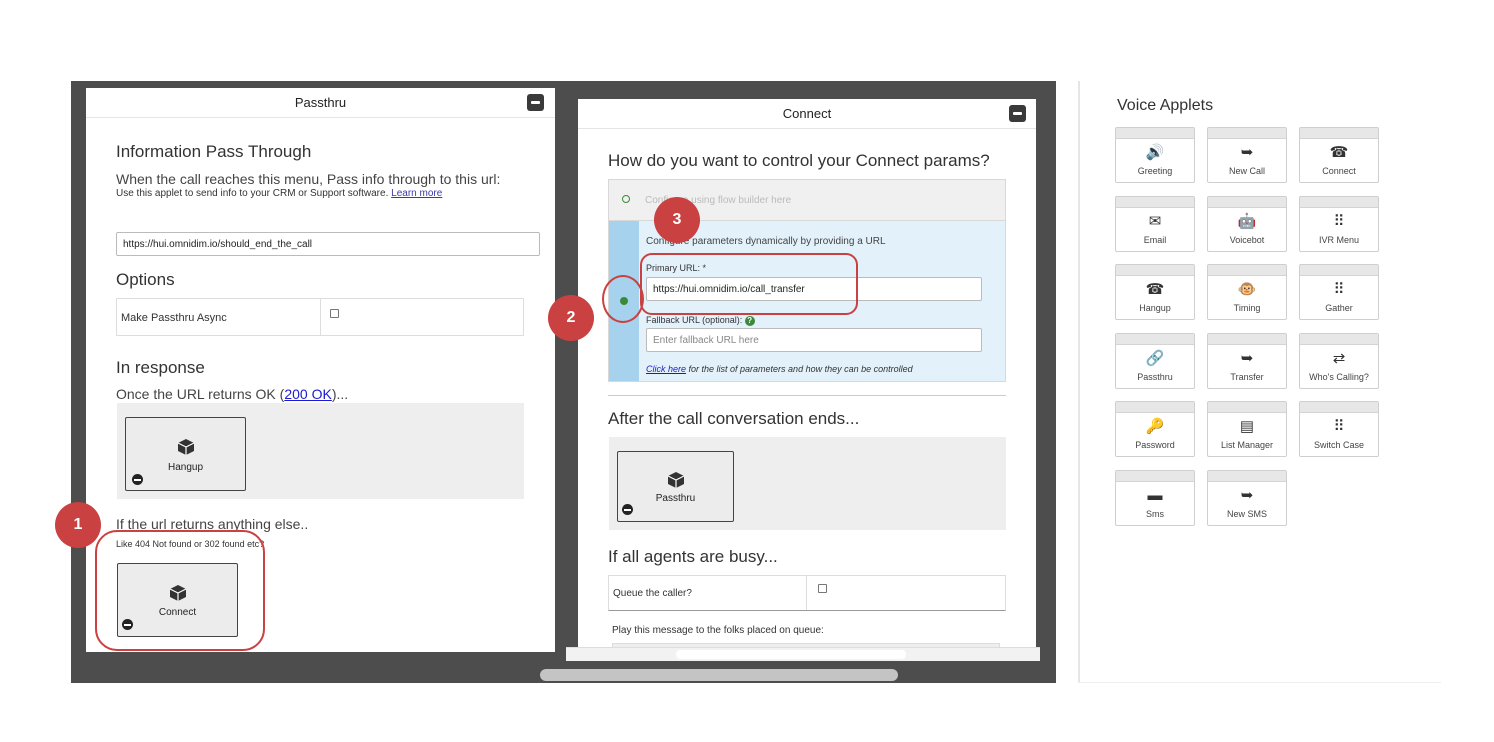  I want to click on callout-1: 1, so click(78, 525).